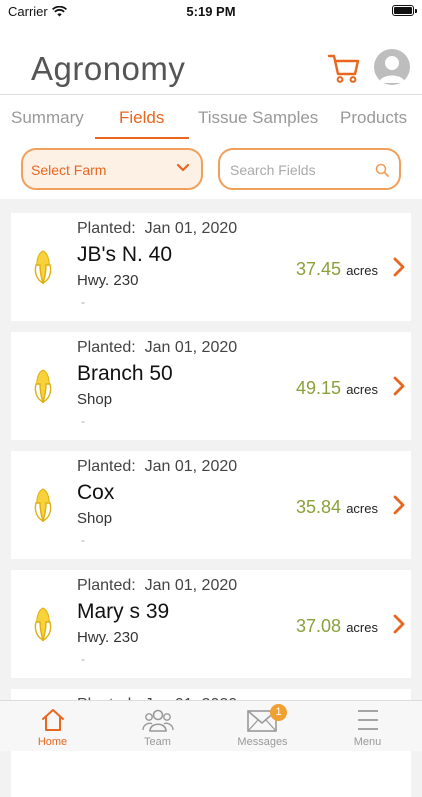 The image size is (422, 797). I want to click on avatar, so click(392, 67).